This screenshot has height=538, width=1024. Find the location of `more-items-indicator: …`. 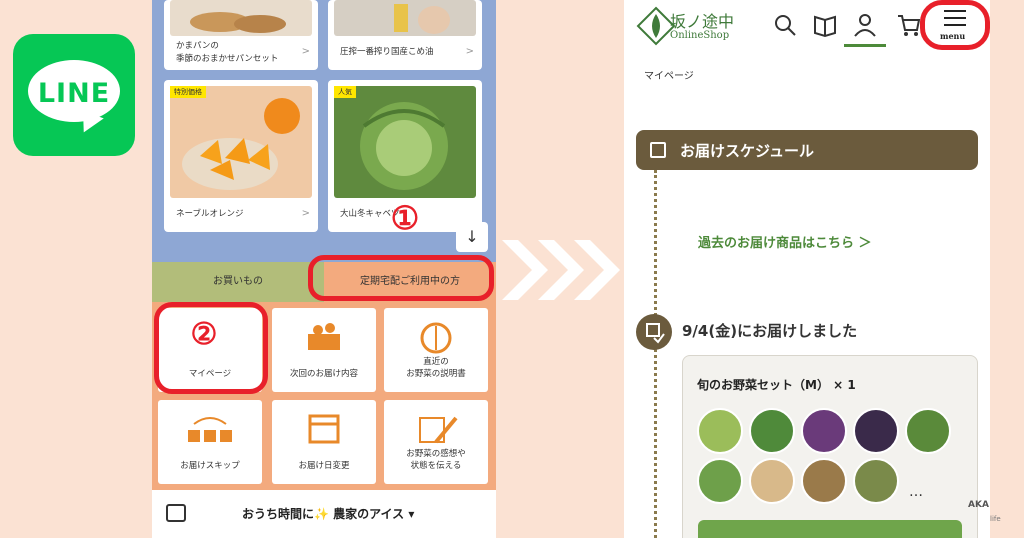

more-items-indicator: … is located at coordinates (916, 492).